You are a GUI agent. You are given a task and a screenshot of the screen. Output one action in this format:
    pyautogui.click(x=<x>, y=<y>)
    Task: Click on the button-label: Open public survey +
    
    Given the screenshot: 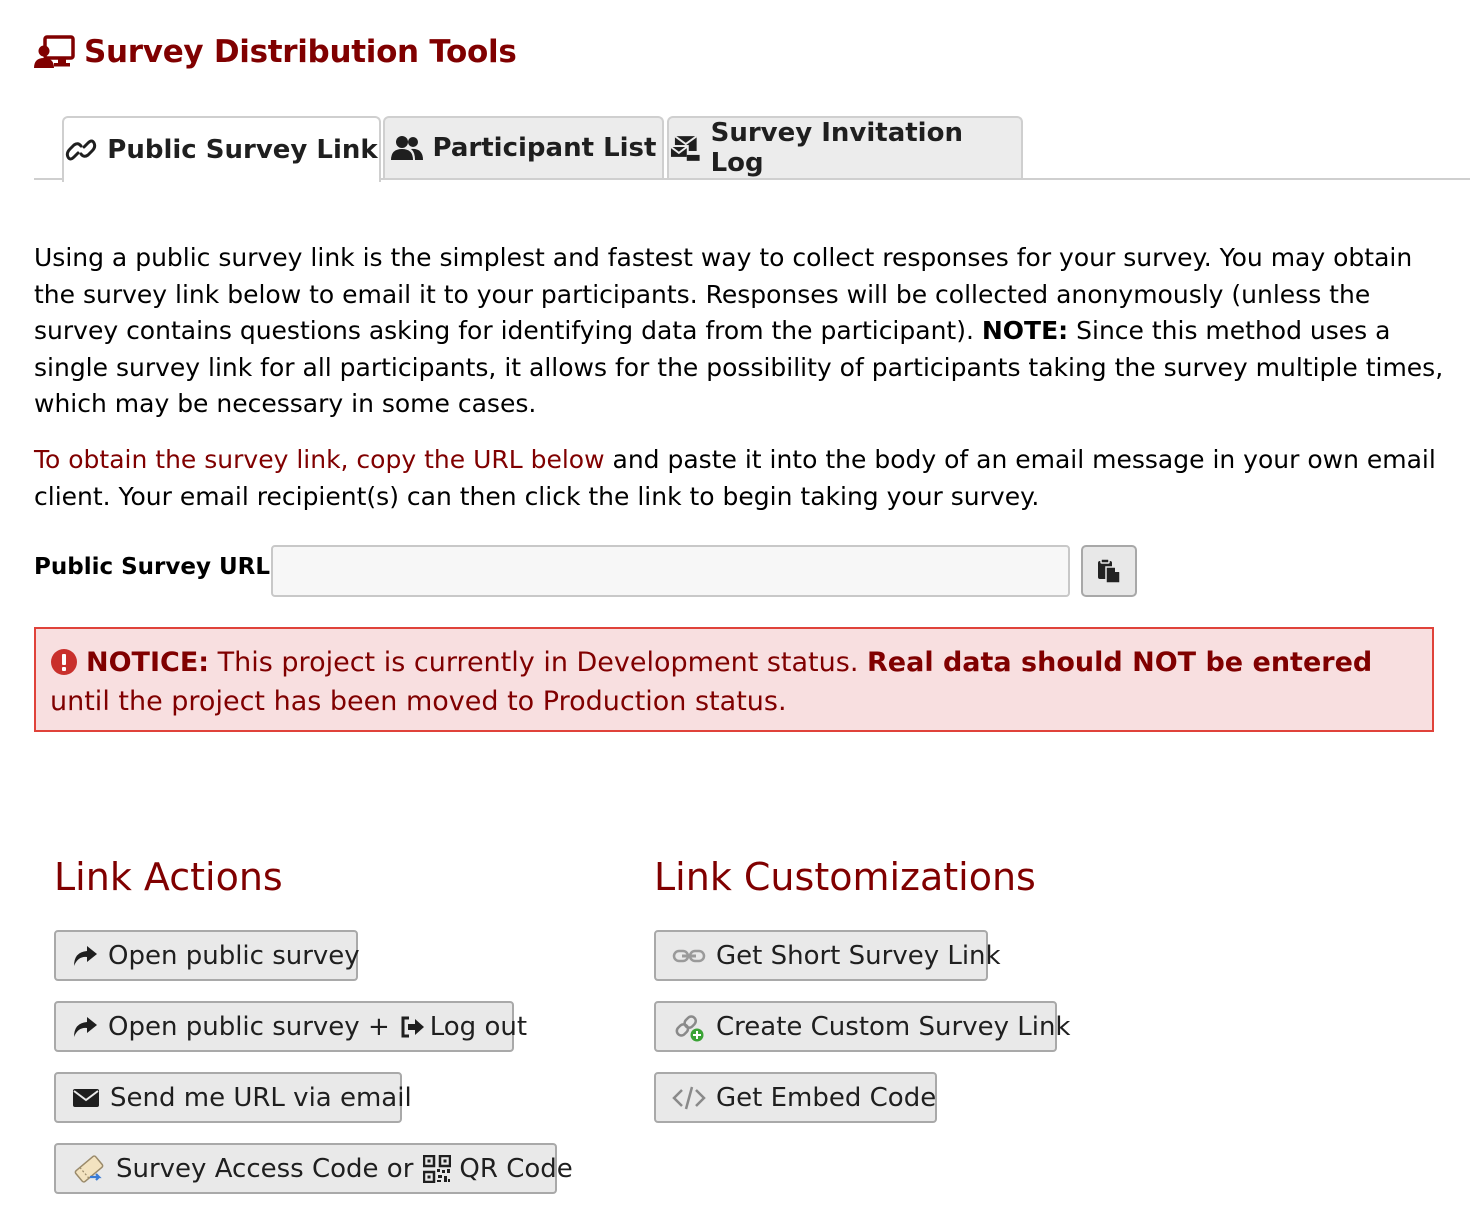 What is the action you would take?
    pyautogui.click(x=249, y=1026)
    